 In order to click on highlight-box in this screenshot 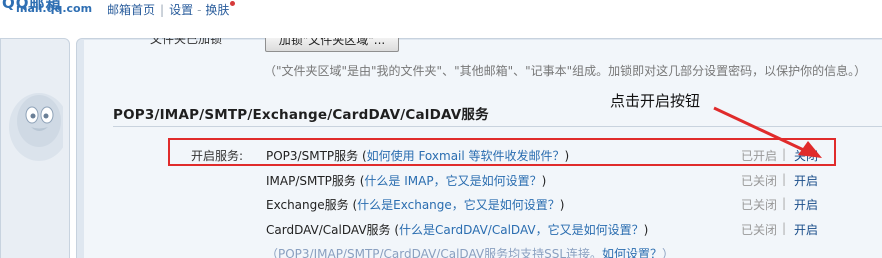, I will do `click(502, 152)`.